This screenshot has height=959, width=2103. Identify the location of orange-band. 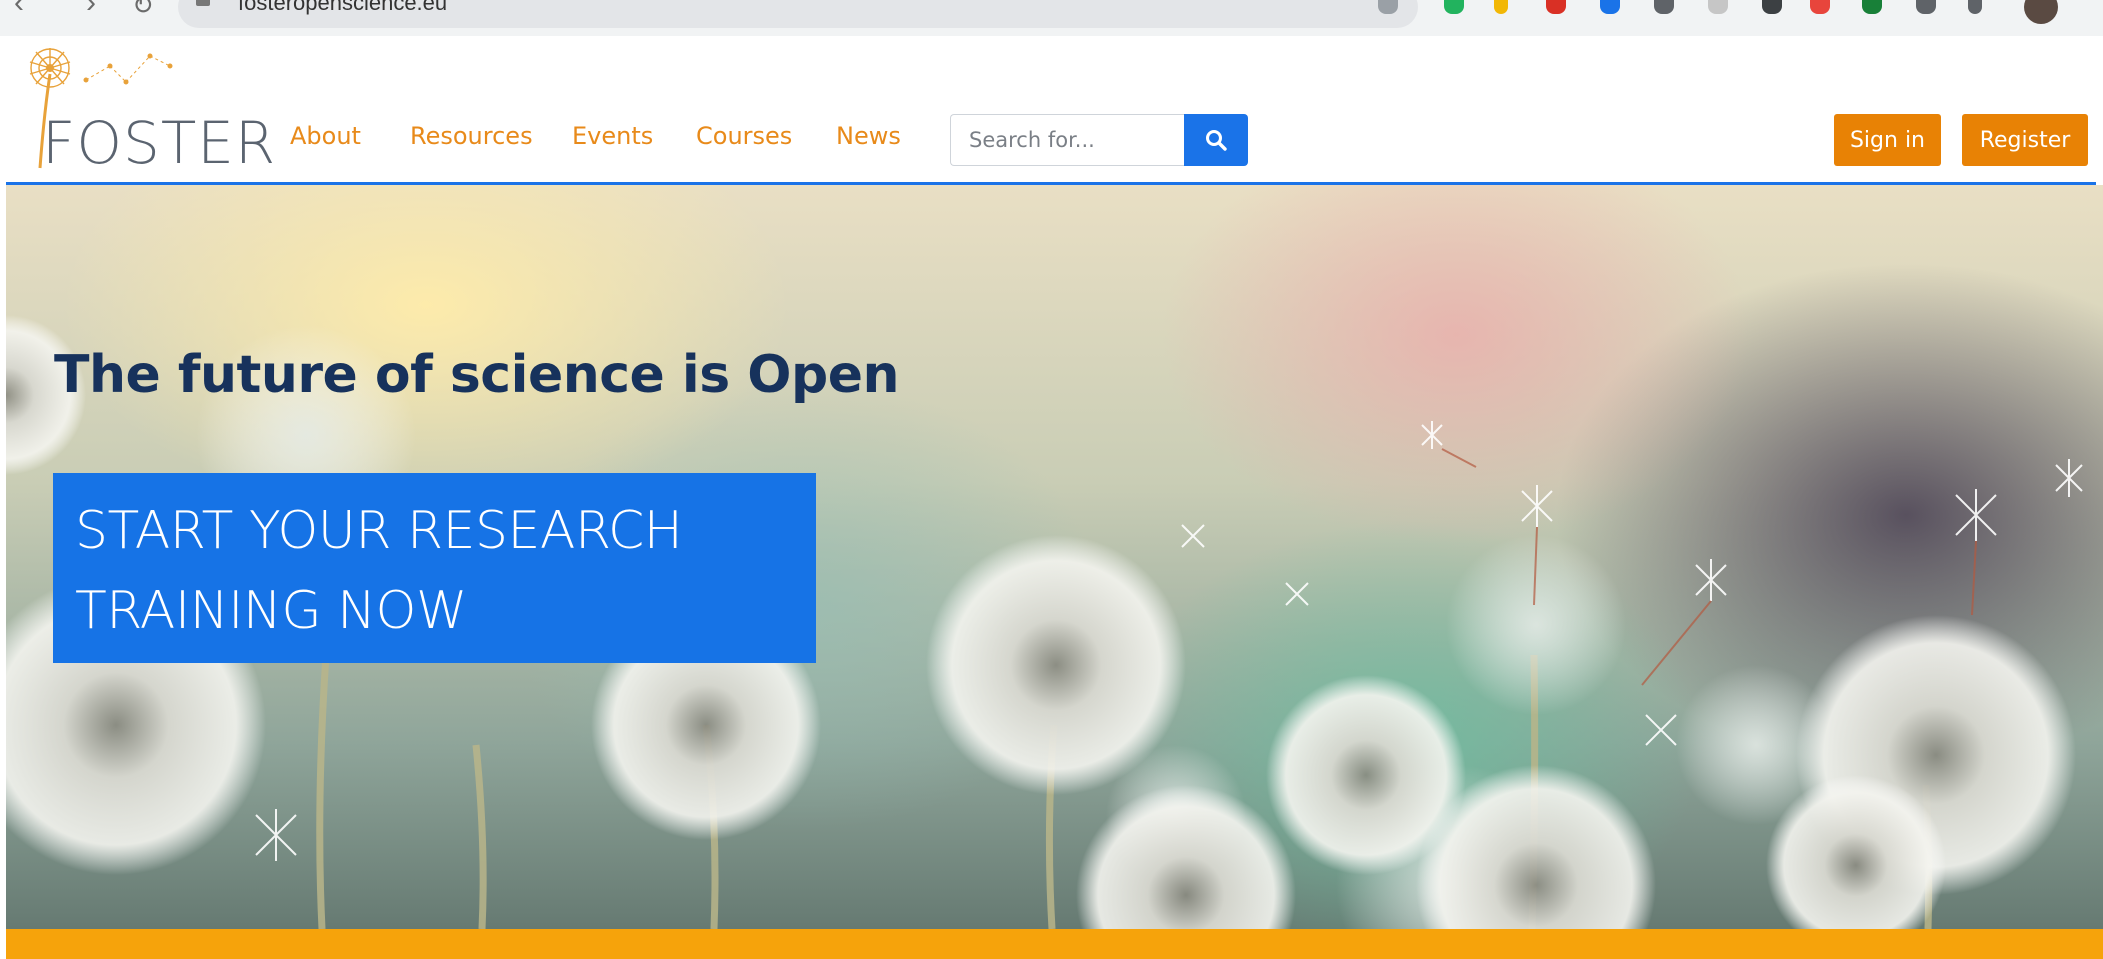
(1054, 944).